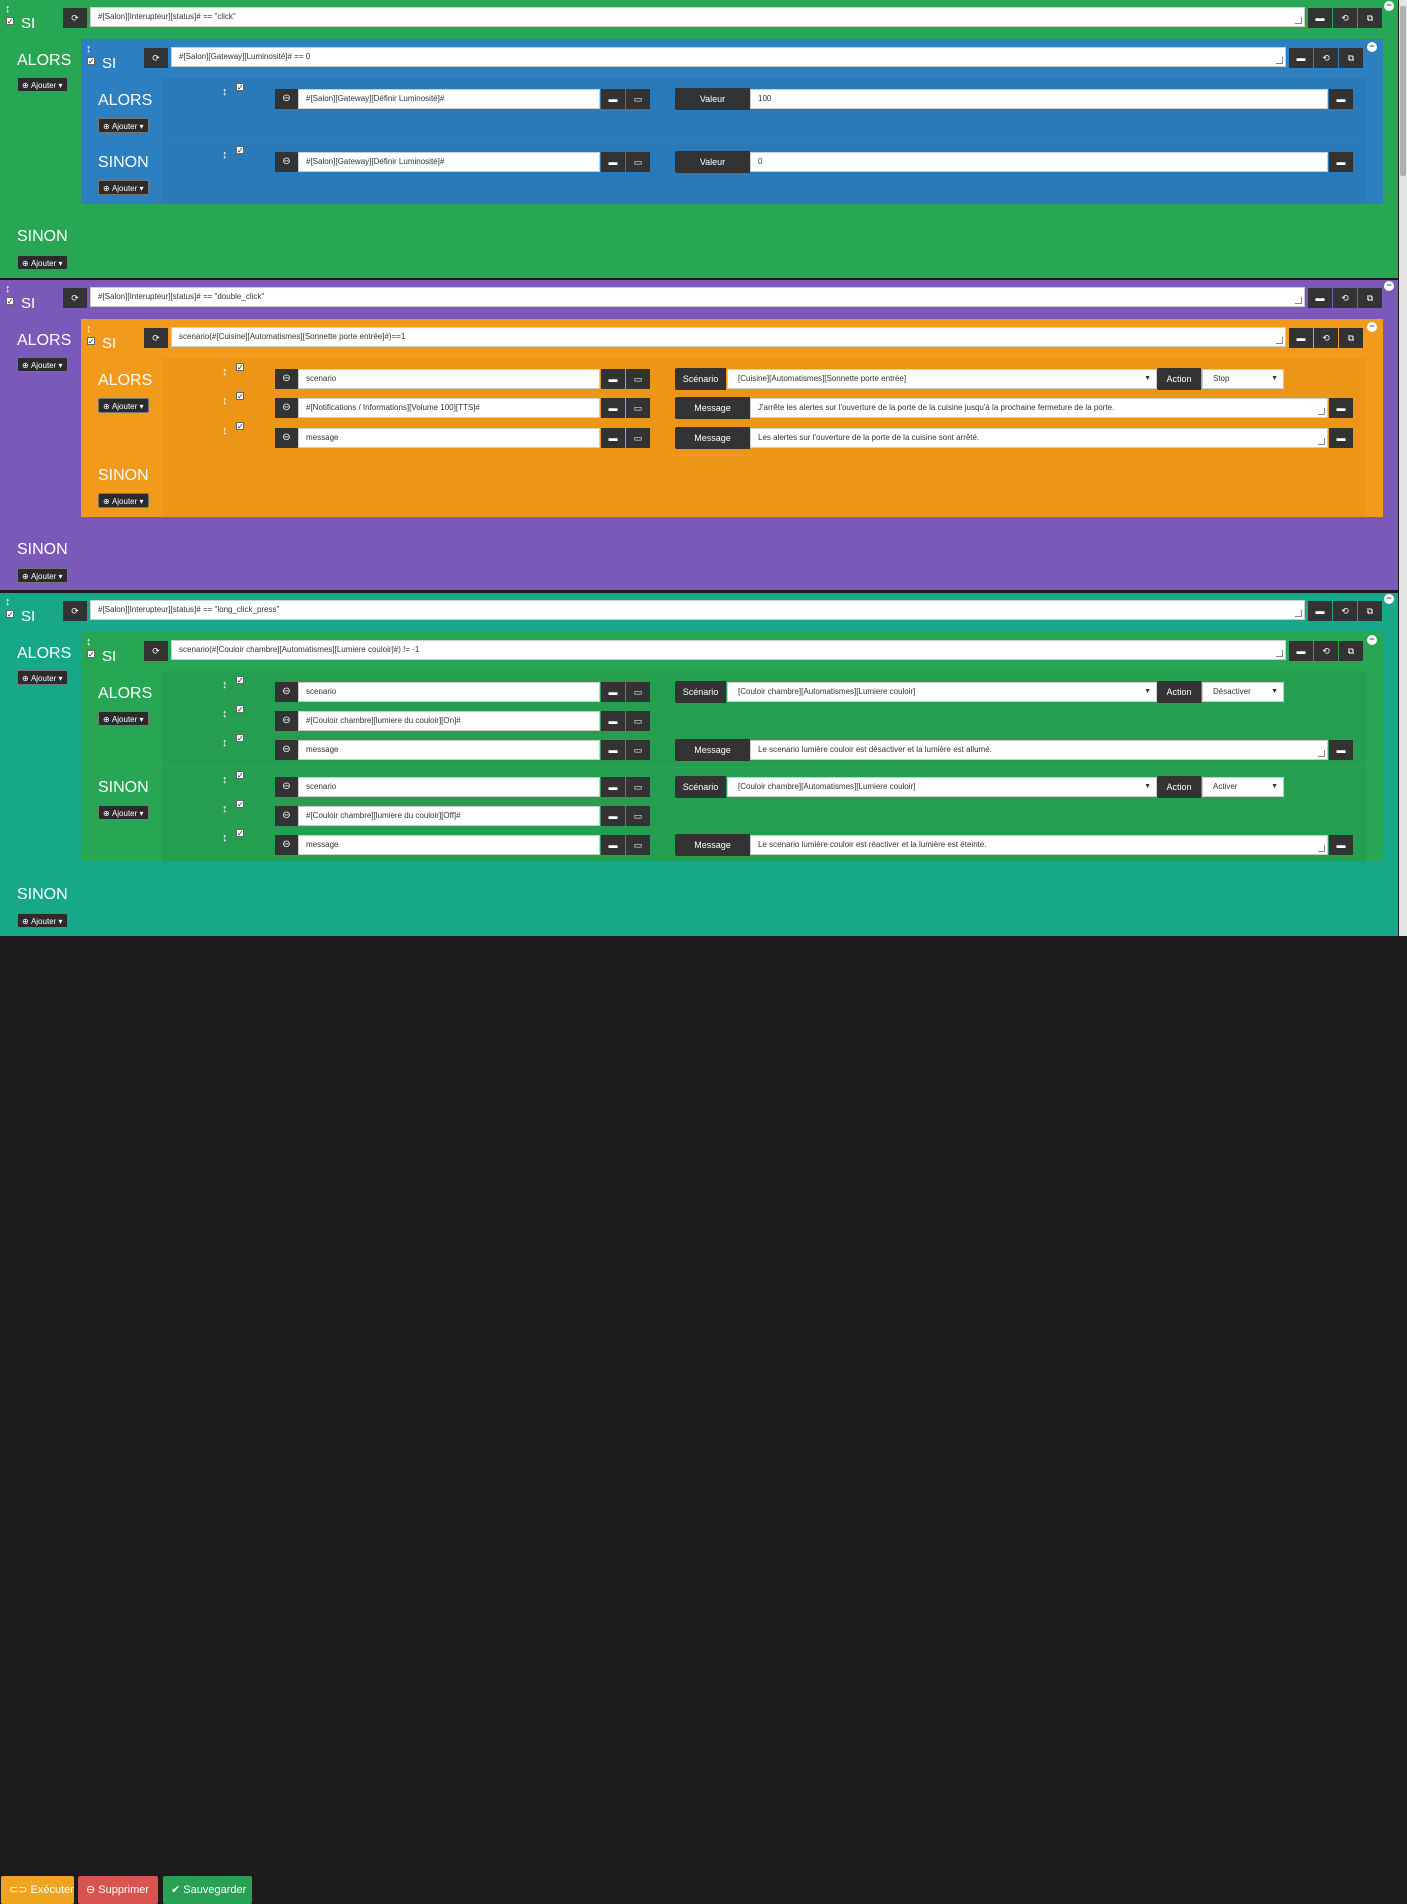 The width and height of the screenshot is (1407, 1904). What do you see at coordinates (225, 401) in the screenshot?
I see `block2-then-2-move-handle-icon: ↕` at bounding box center [225, 401].